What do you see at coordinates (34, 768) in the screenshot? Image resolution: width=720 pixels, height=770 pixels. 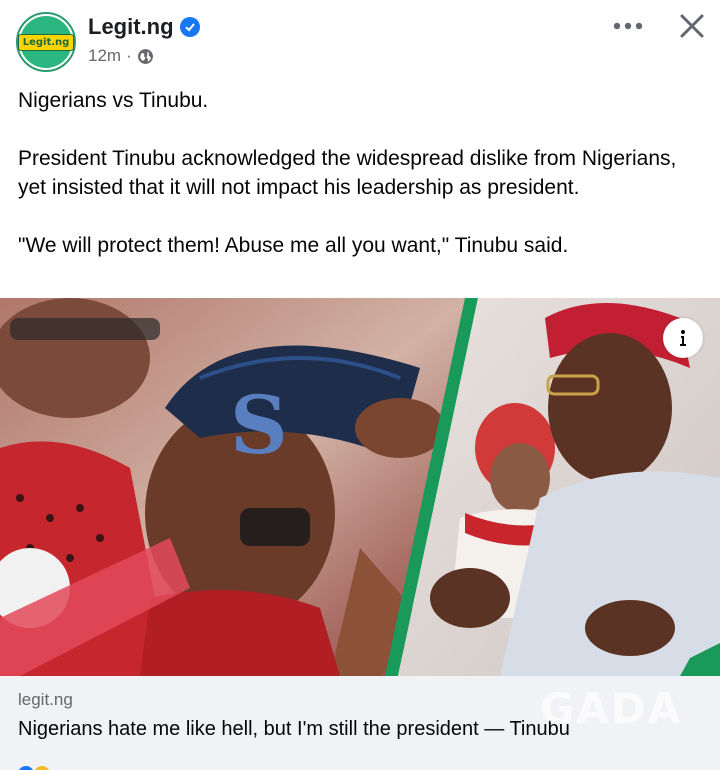 I see `reaction-icons-peek` at bounding box center [34, 768].